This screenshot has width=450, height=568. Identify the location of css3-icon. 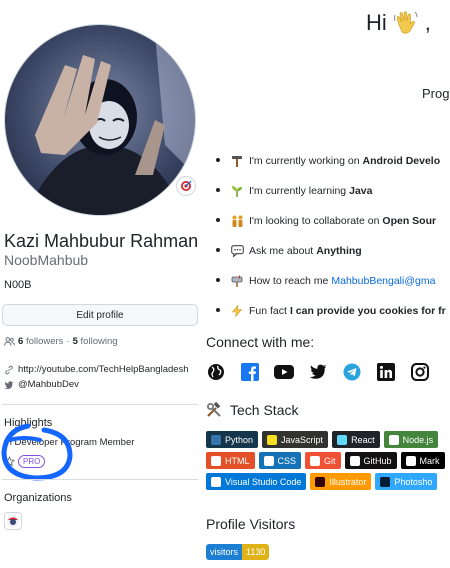
(268, 460).